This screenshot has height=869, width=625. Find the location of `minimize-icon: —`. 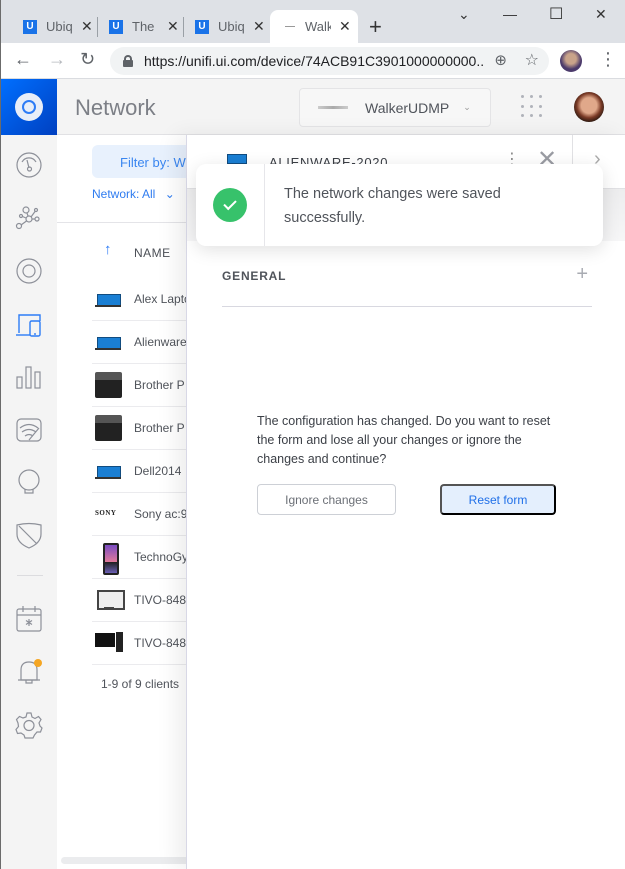

minimize-icon: — is located at coordinates (510, 14).